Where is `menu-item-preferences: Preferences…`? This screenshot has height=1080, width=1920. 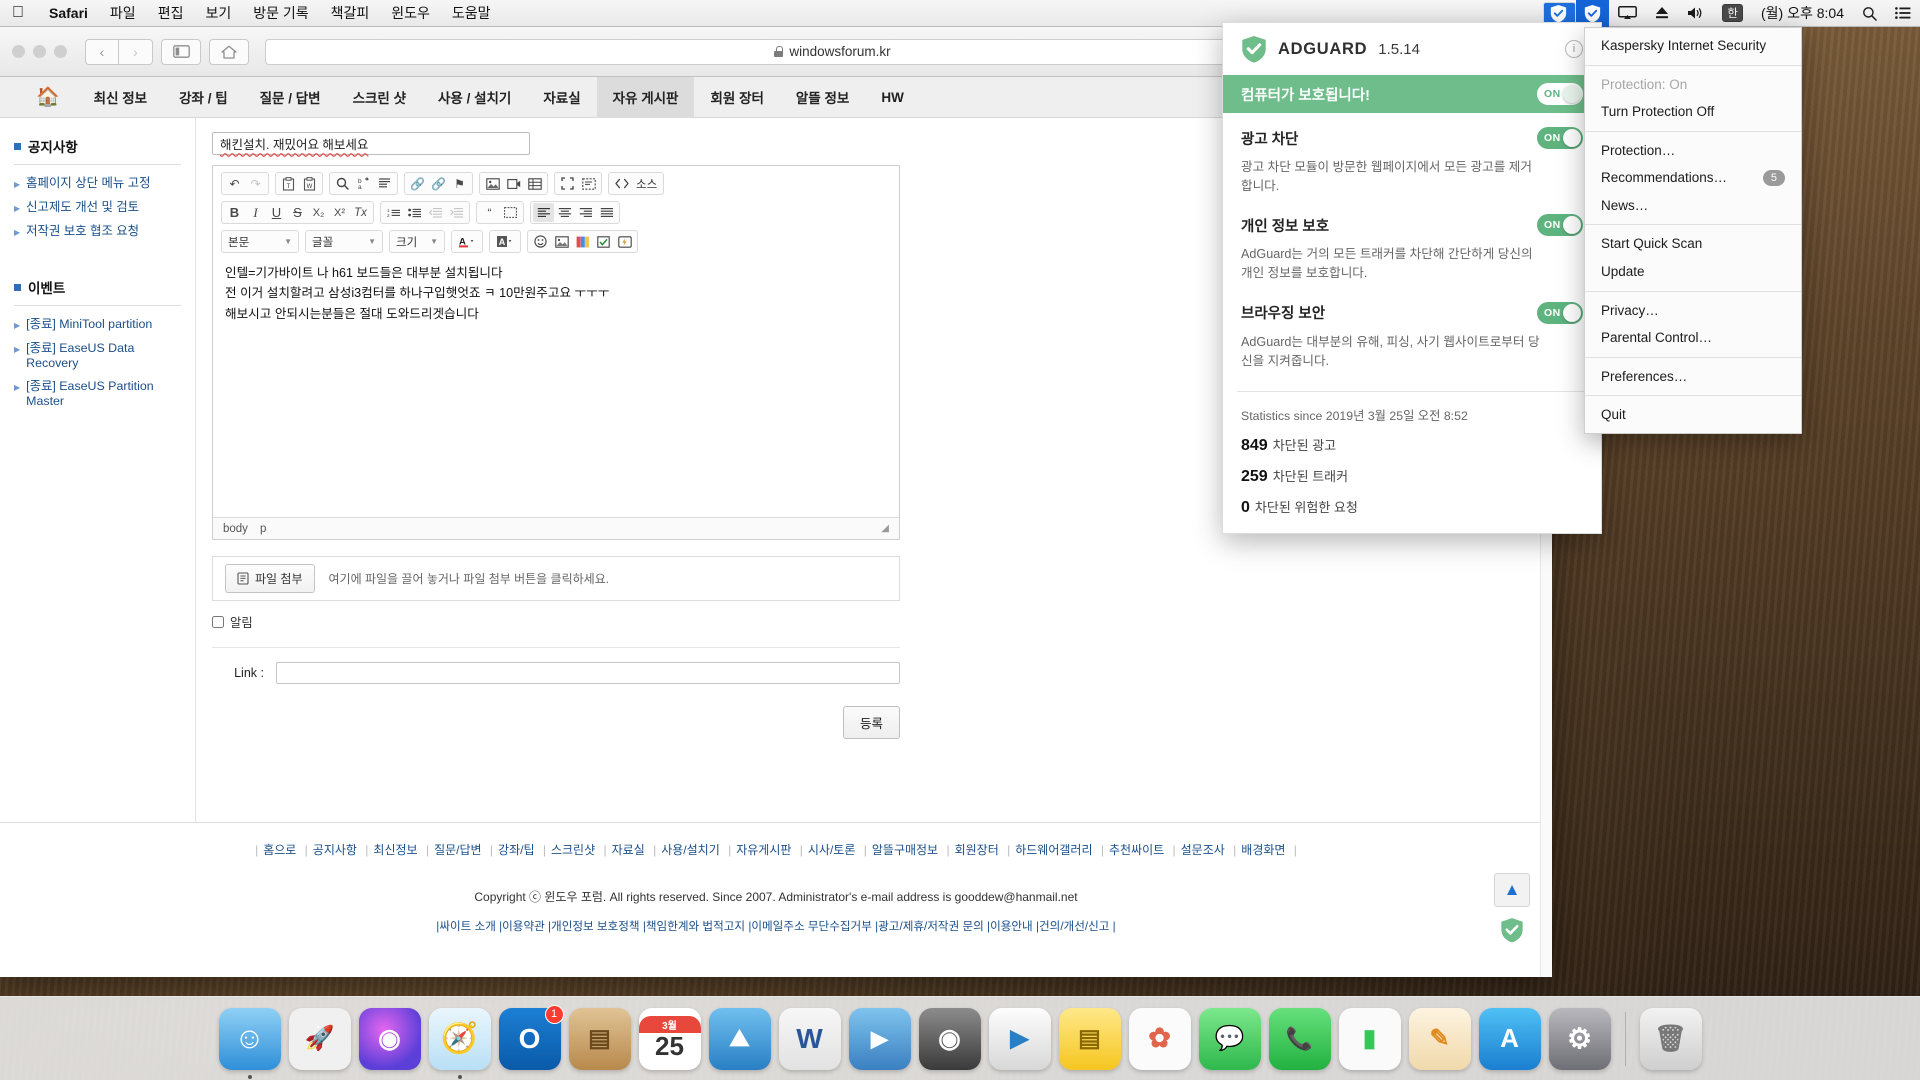
menu-item-preferences: Preferences… is located at coordinates (1693, 377).